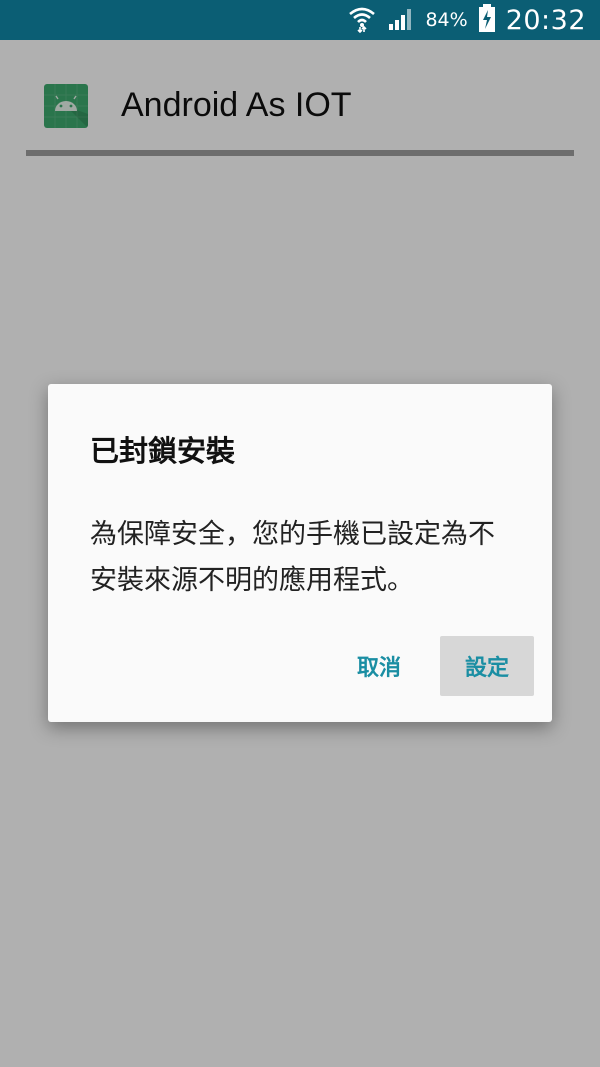  What do you see at coordinates (362, 20) in the screenshot?
I see `wifi-icon` at bounding box center [362, 20].